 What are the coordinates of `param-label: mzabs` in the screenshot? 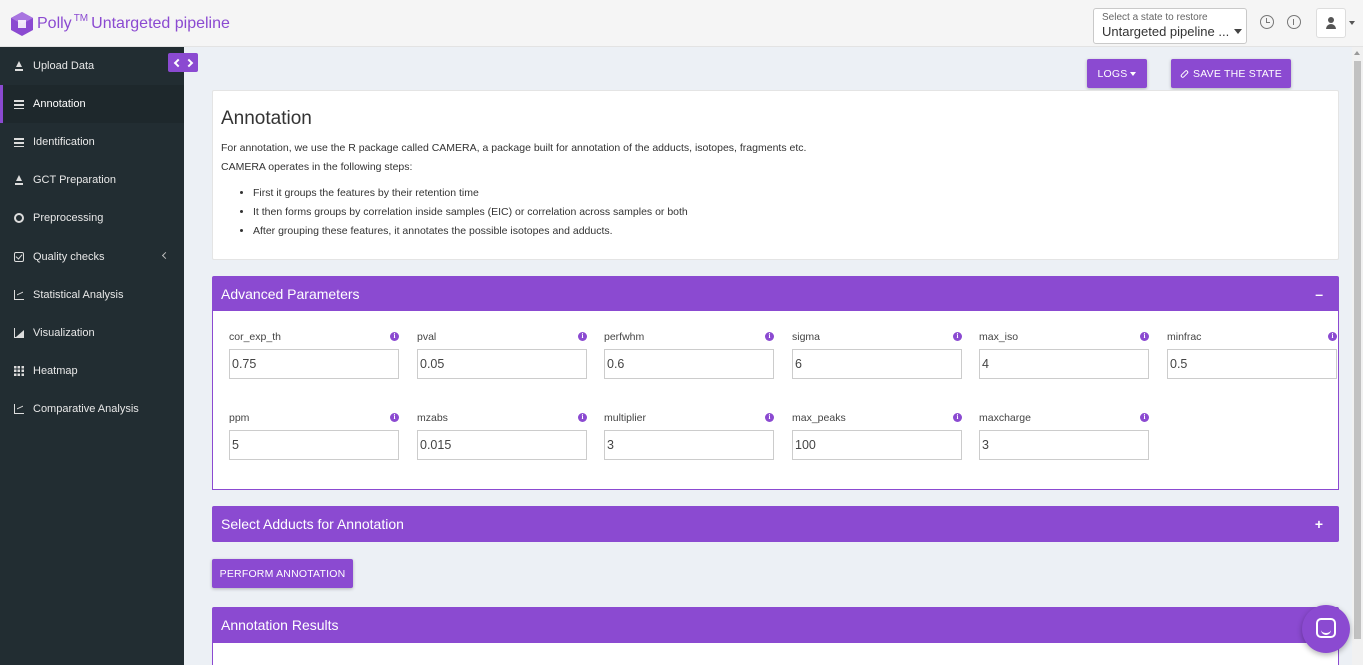 It's located at (432, 418).